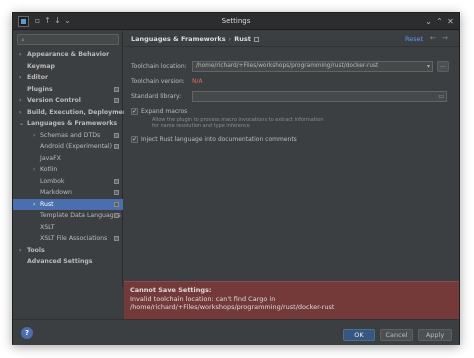 The height and width of the screenshot is (358, 474). What do you see at coordinates (159, 66) in the screenshot?
I see `toolchain-location-label: Toolchain location:` at bounding box center [159, 66].